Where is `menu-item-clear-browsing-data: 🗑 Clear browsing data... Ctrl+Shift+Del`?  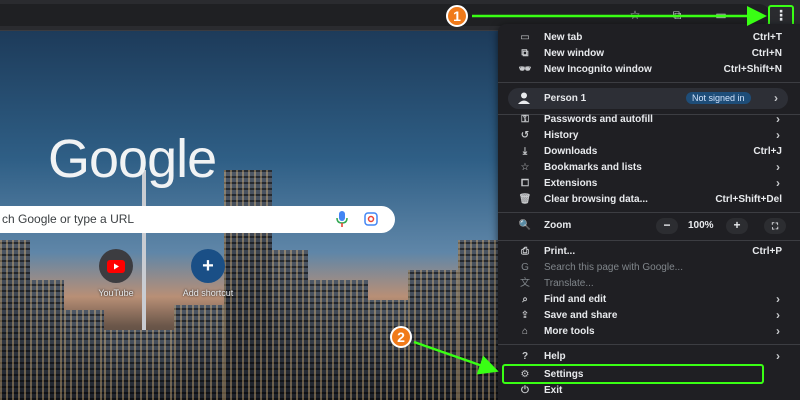
menu-item-clear-browsing-data: 🗑 Clear browsing data... Ctrl+Shift+Del is located at coordinates (649, 200).